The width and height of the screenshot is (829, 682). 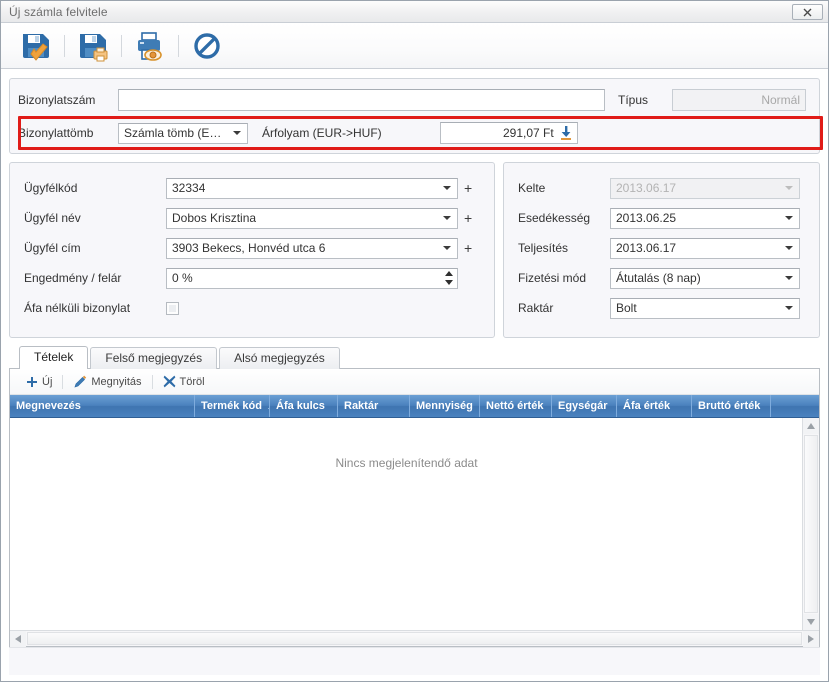 I want to click on chevron-right-icon, so click(x=811, y=639).